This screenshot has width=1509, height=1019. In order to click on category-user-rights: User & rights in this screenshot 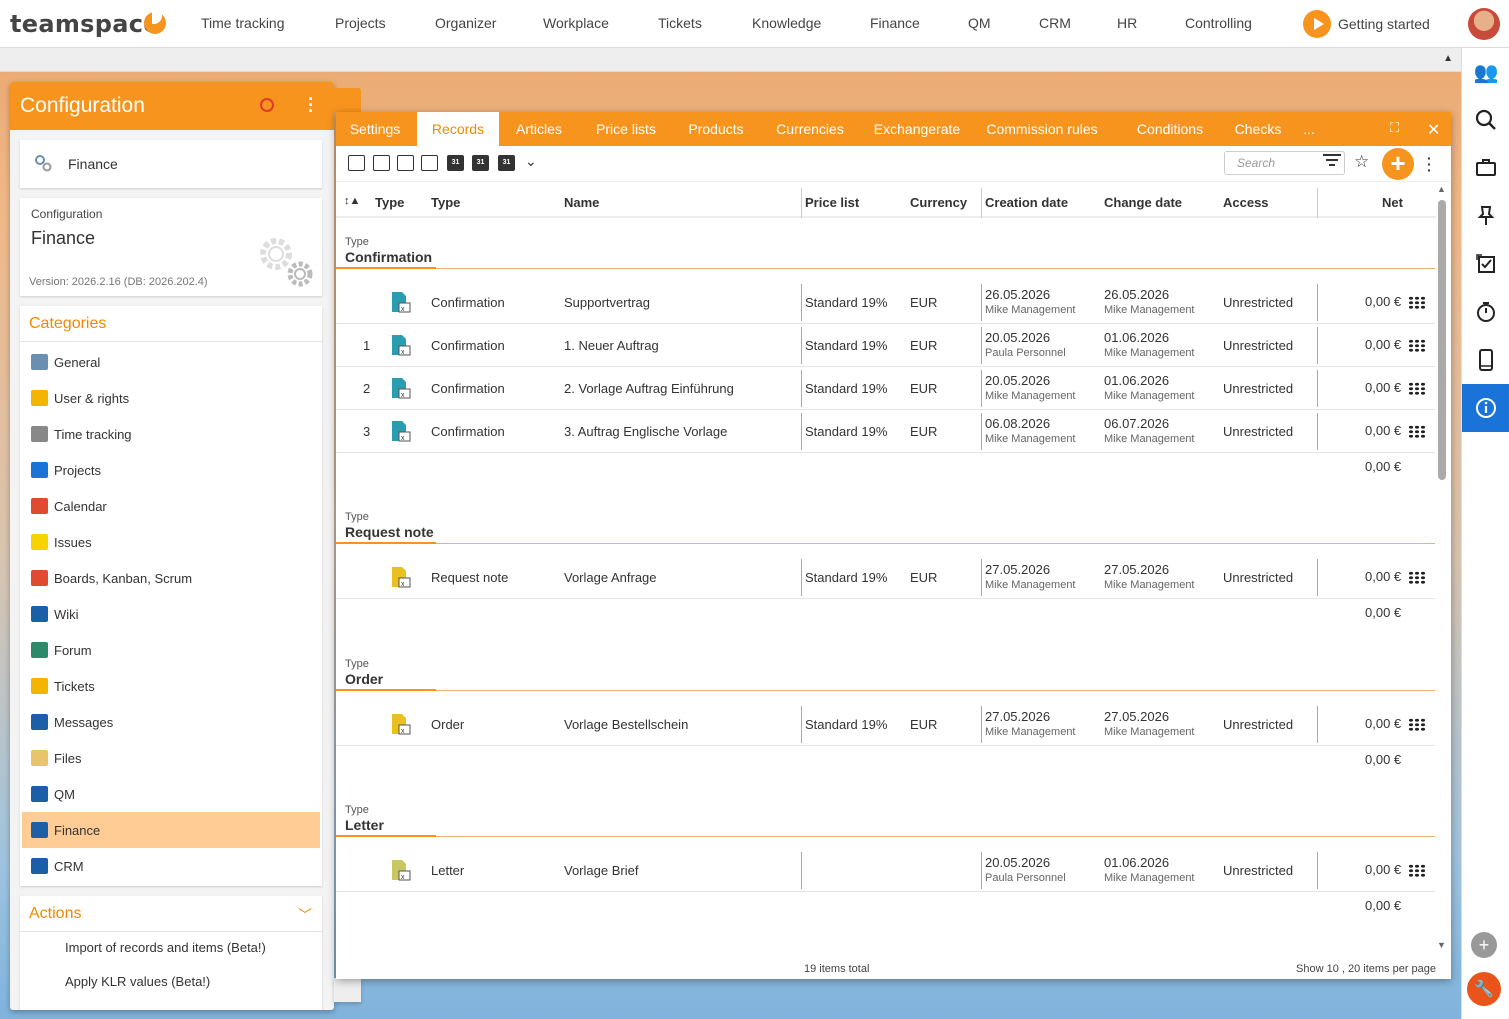, I will do `click(171, 398)`.